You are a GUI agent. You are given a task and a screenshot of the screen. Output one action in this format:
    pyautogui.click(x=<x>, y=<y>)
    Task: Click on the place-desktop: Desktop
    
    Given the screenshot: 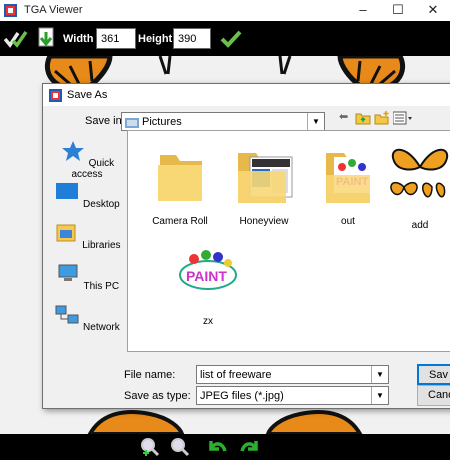 What is the action you would take?
    pyautogui.click(x=87, y=195)
    